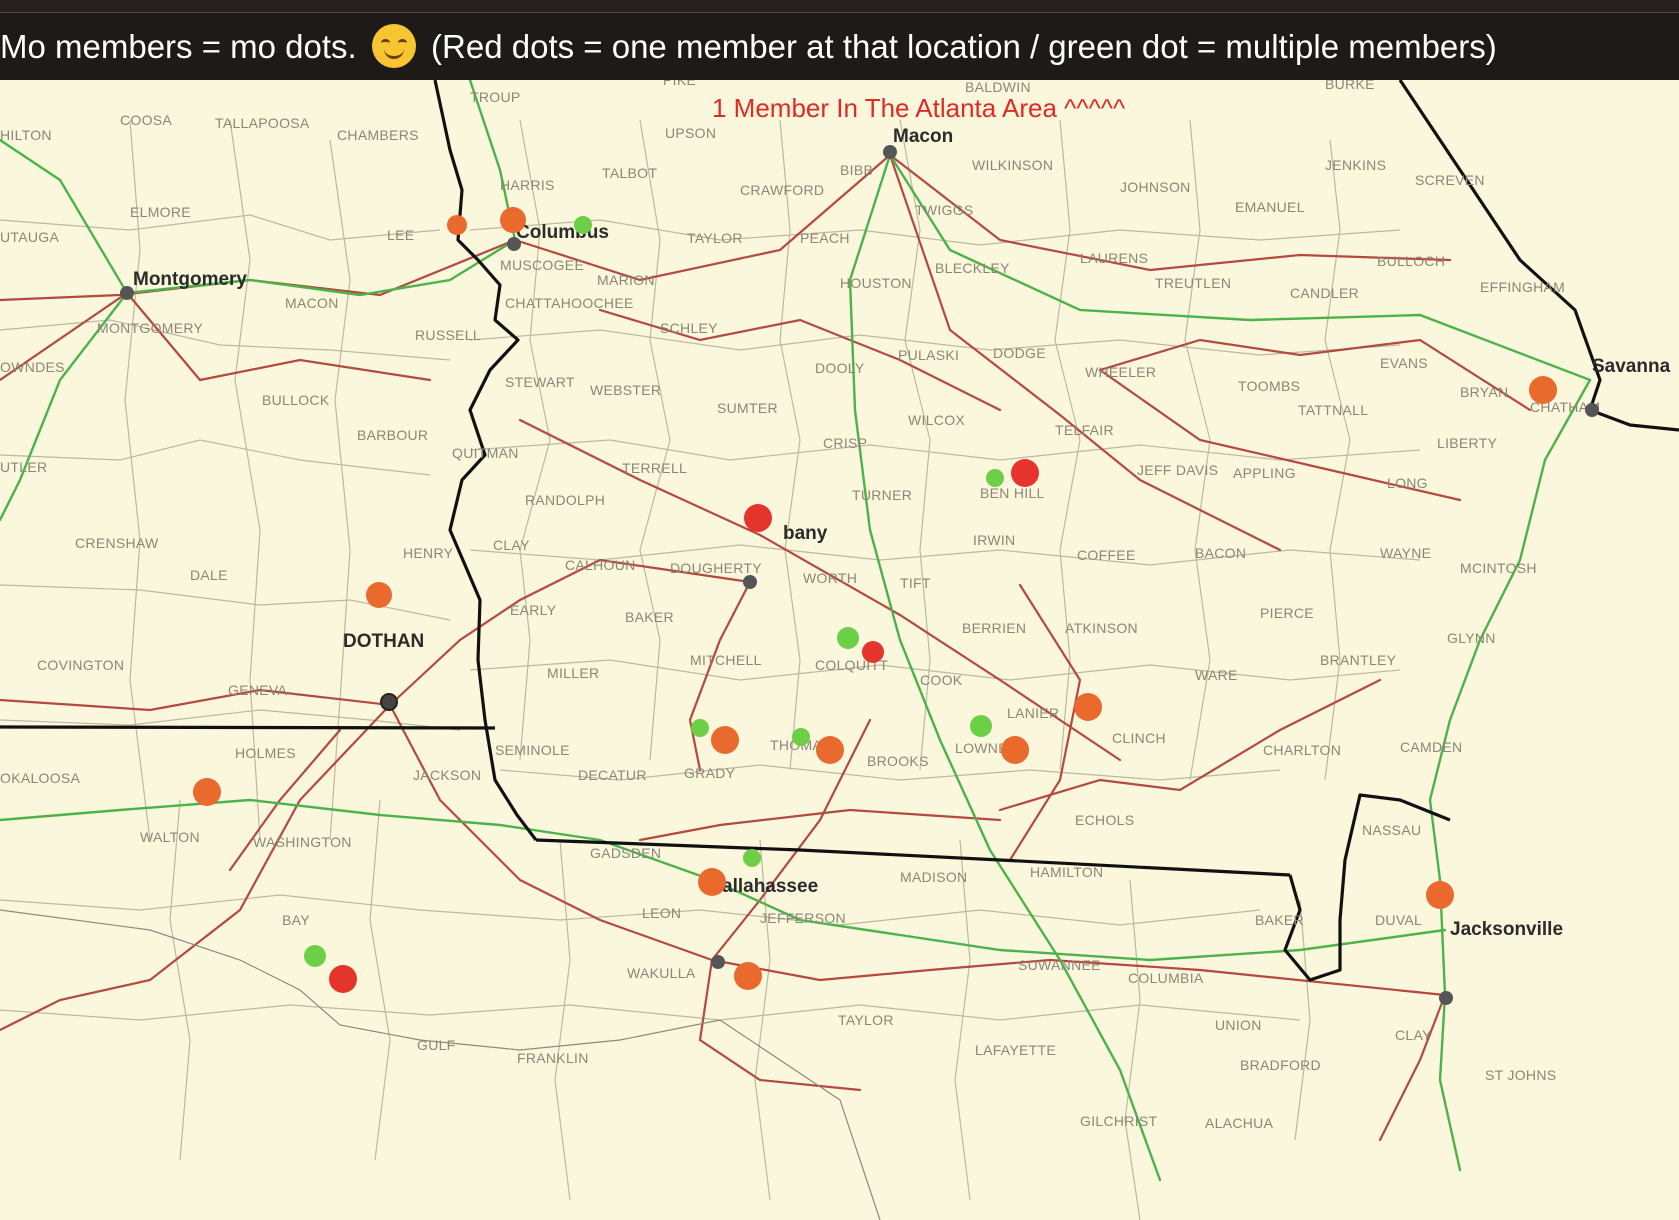 The image size is (1679, 1220). What do you see at coordinates (117, 543) in the screenshot?
I see `county-label: CRENSHAW` at bounding box center [117, 543].